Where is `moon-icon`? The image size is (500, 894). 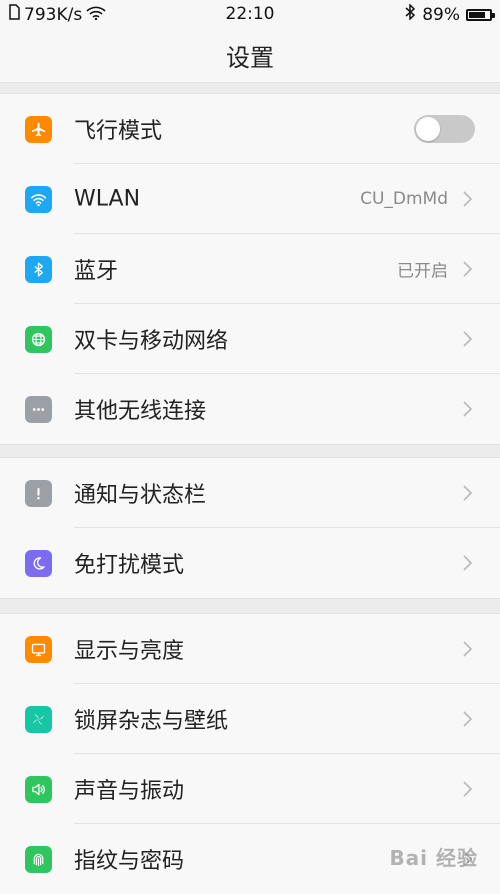
moon-icon is located at coordinates (38, 563).